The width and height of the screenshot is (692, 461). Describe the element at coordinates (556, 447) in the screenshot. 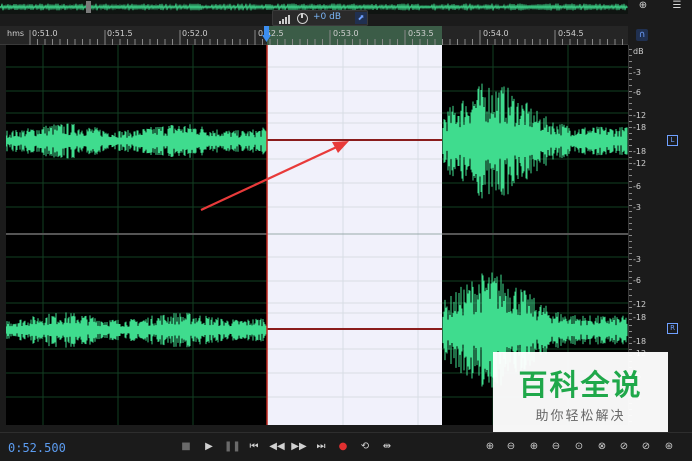

I see `zoom-out-time-button: ⊖` at that location.